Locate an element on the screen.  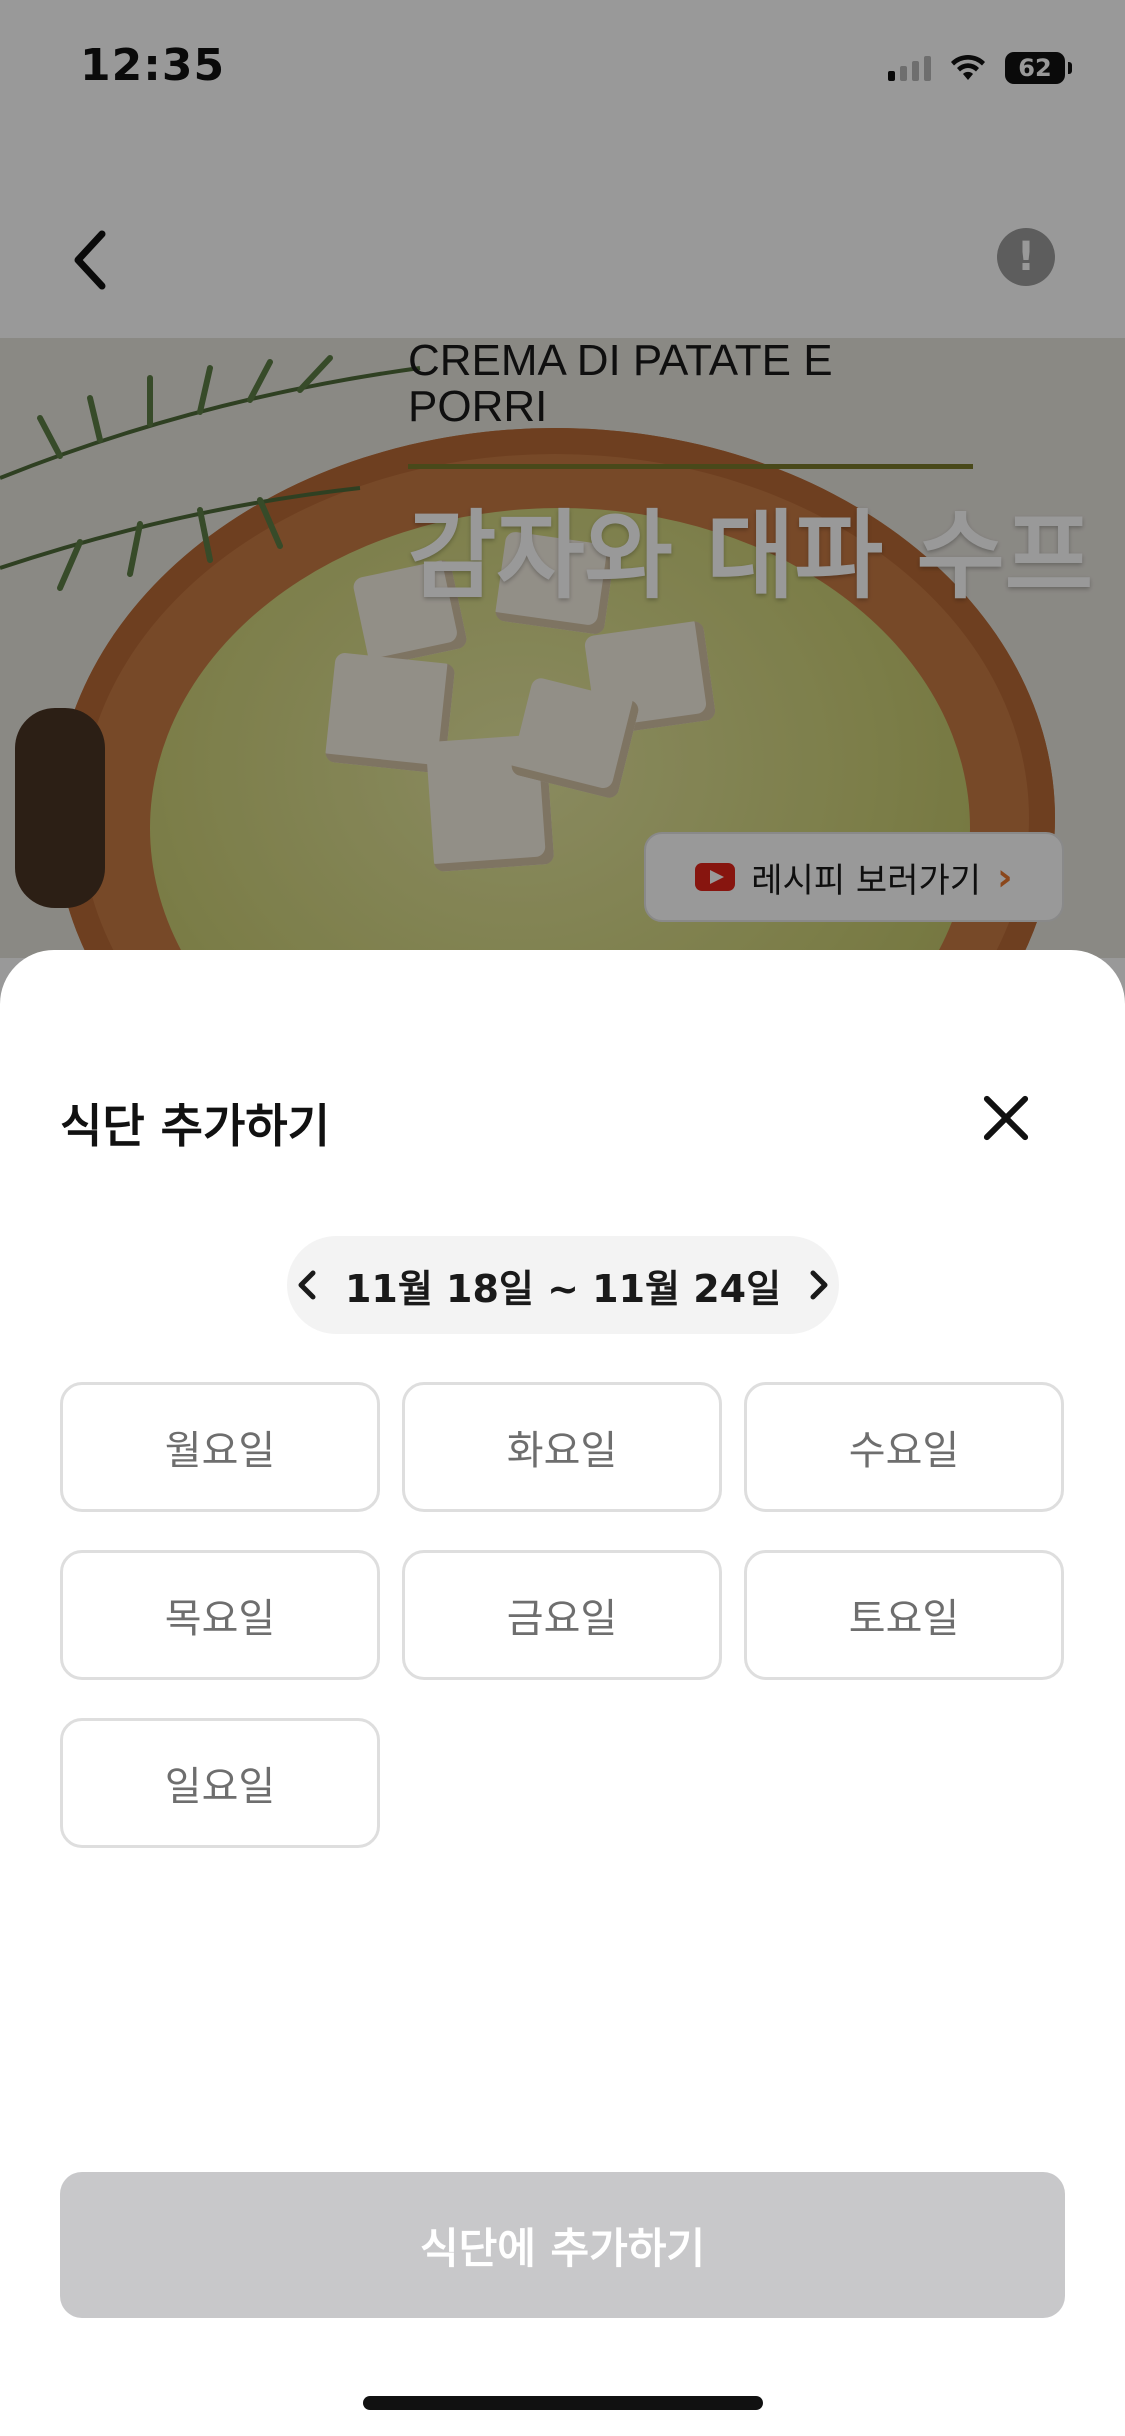
day-button-friday: 금요일 is located at coordinates (562, 1615).